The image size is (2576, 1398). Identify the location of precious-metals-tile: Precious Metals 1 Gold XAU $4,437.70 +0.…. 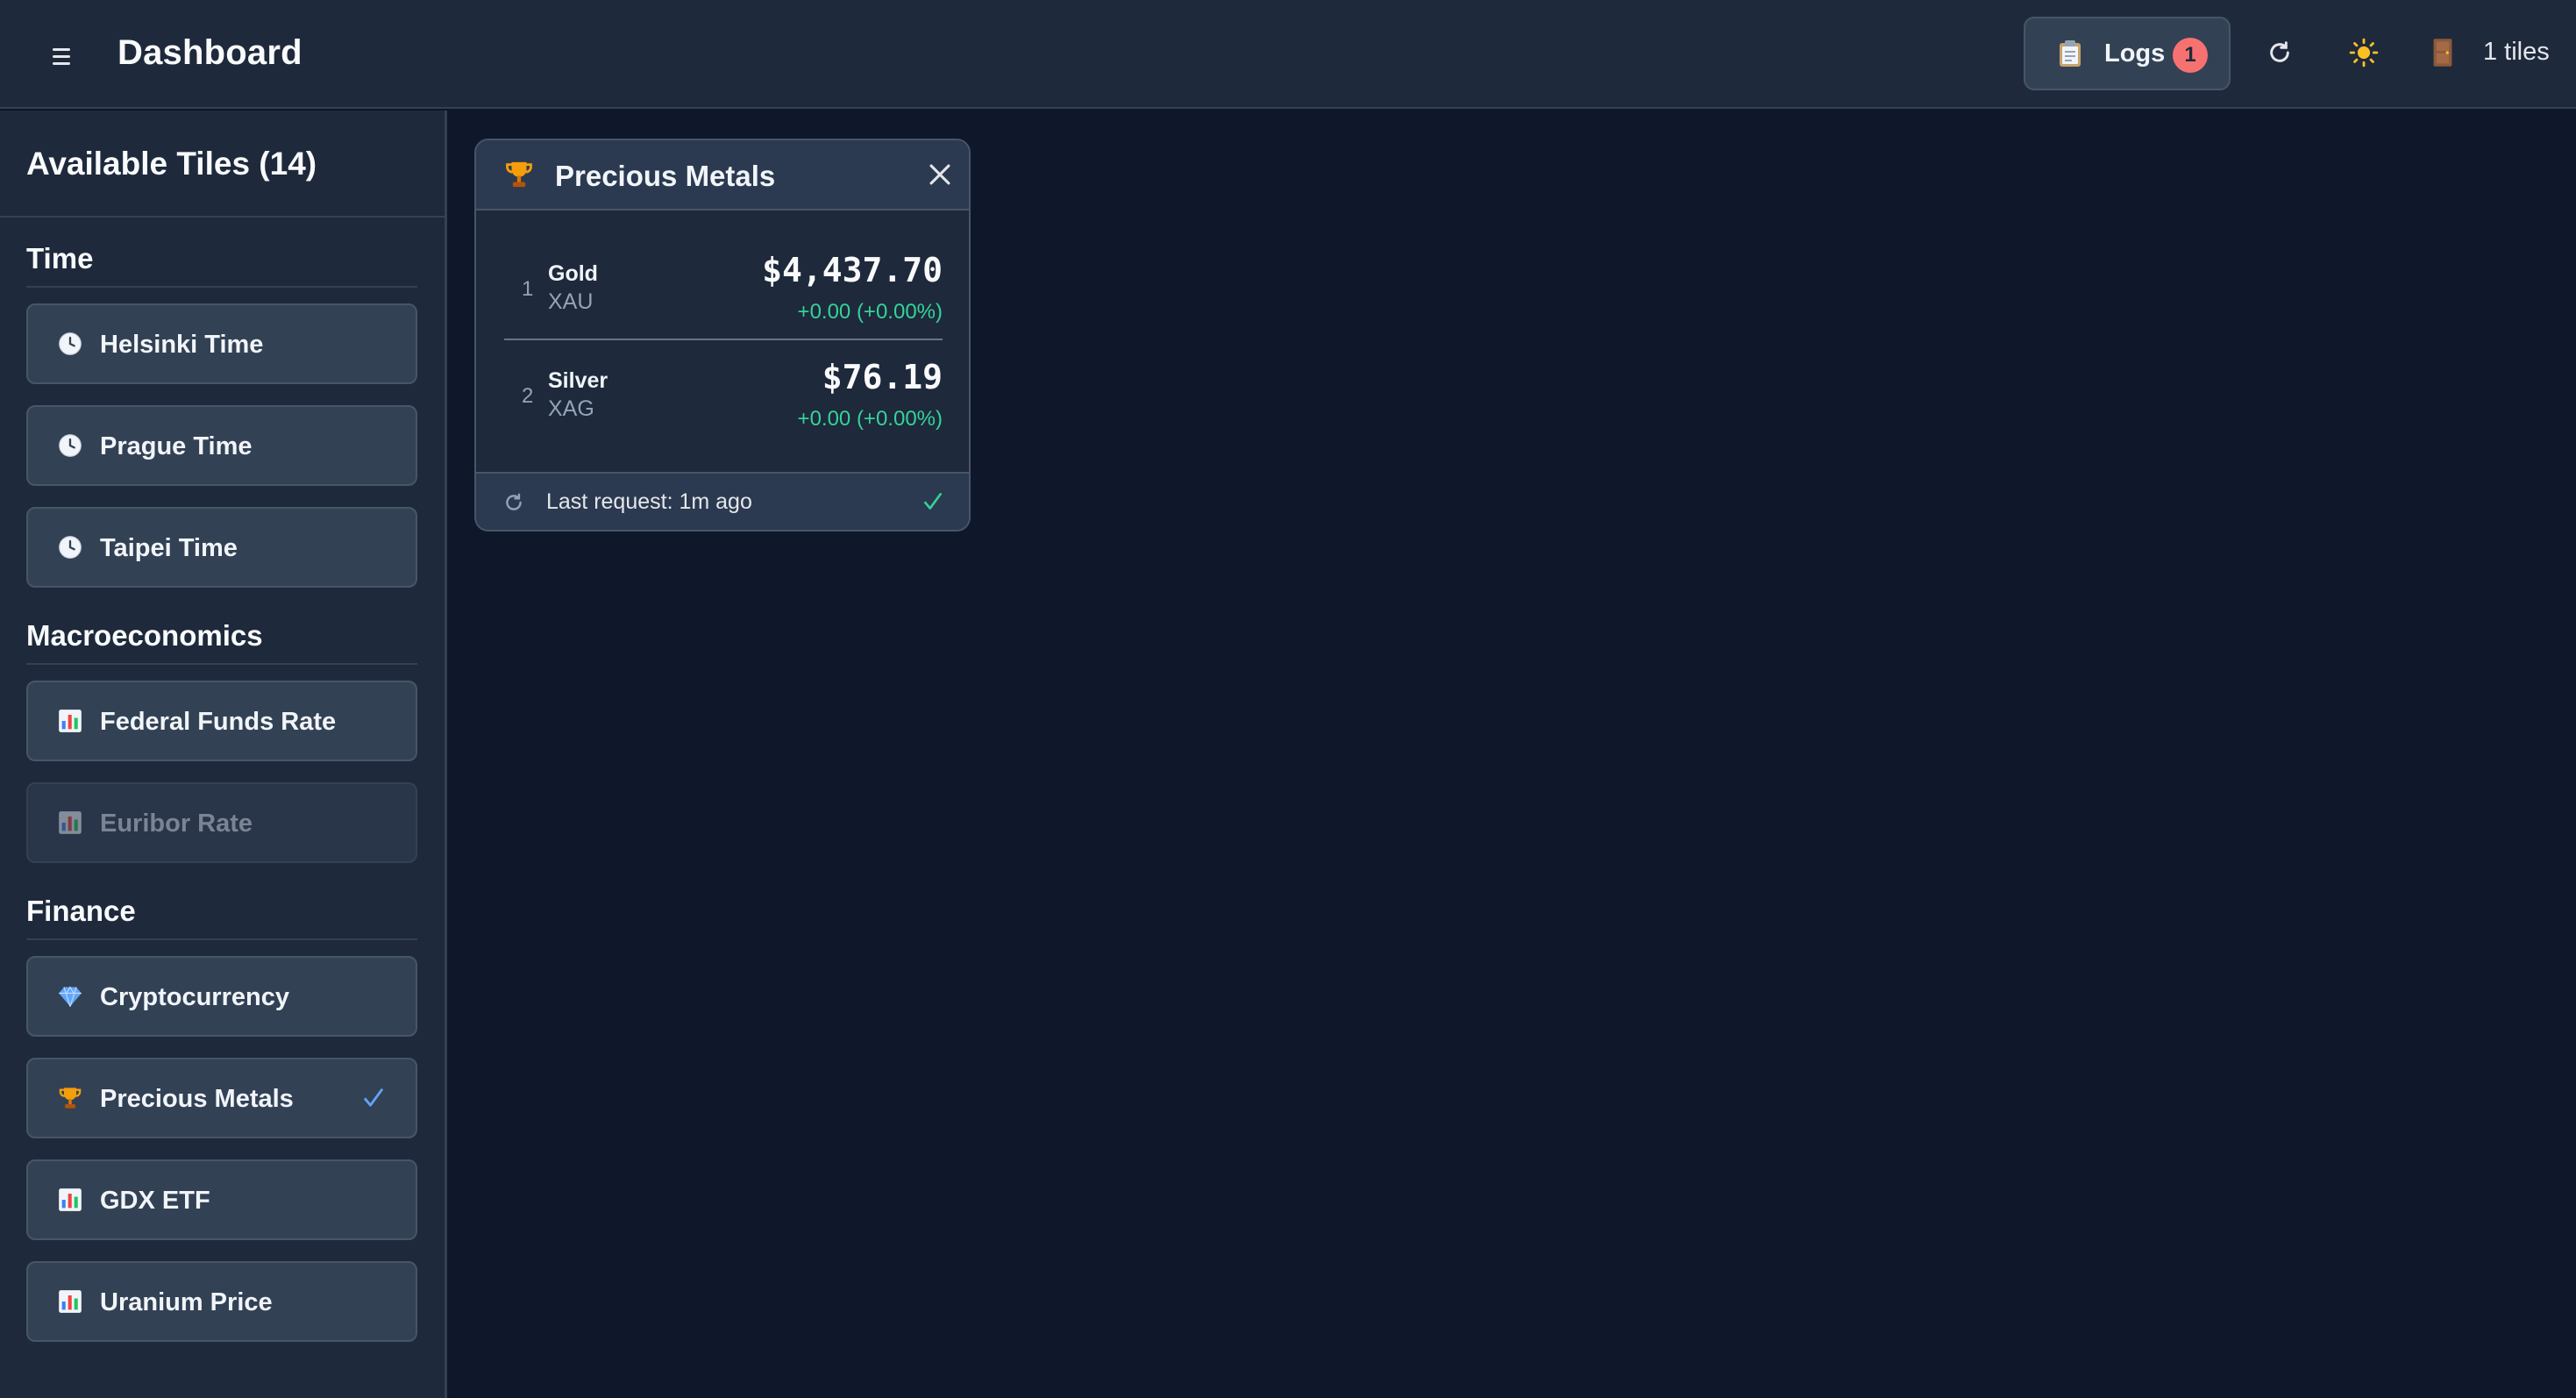
(722, 335).